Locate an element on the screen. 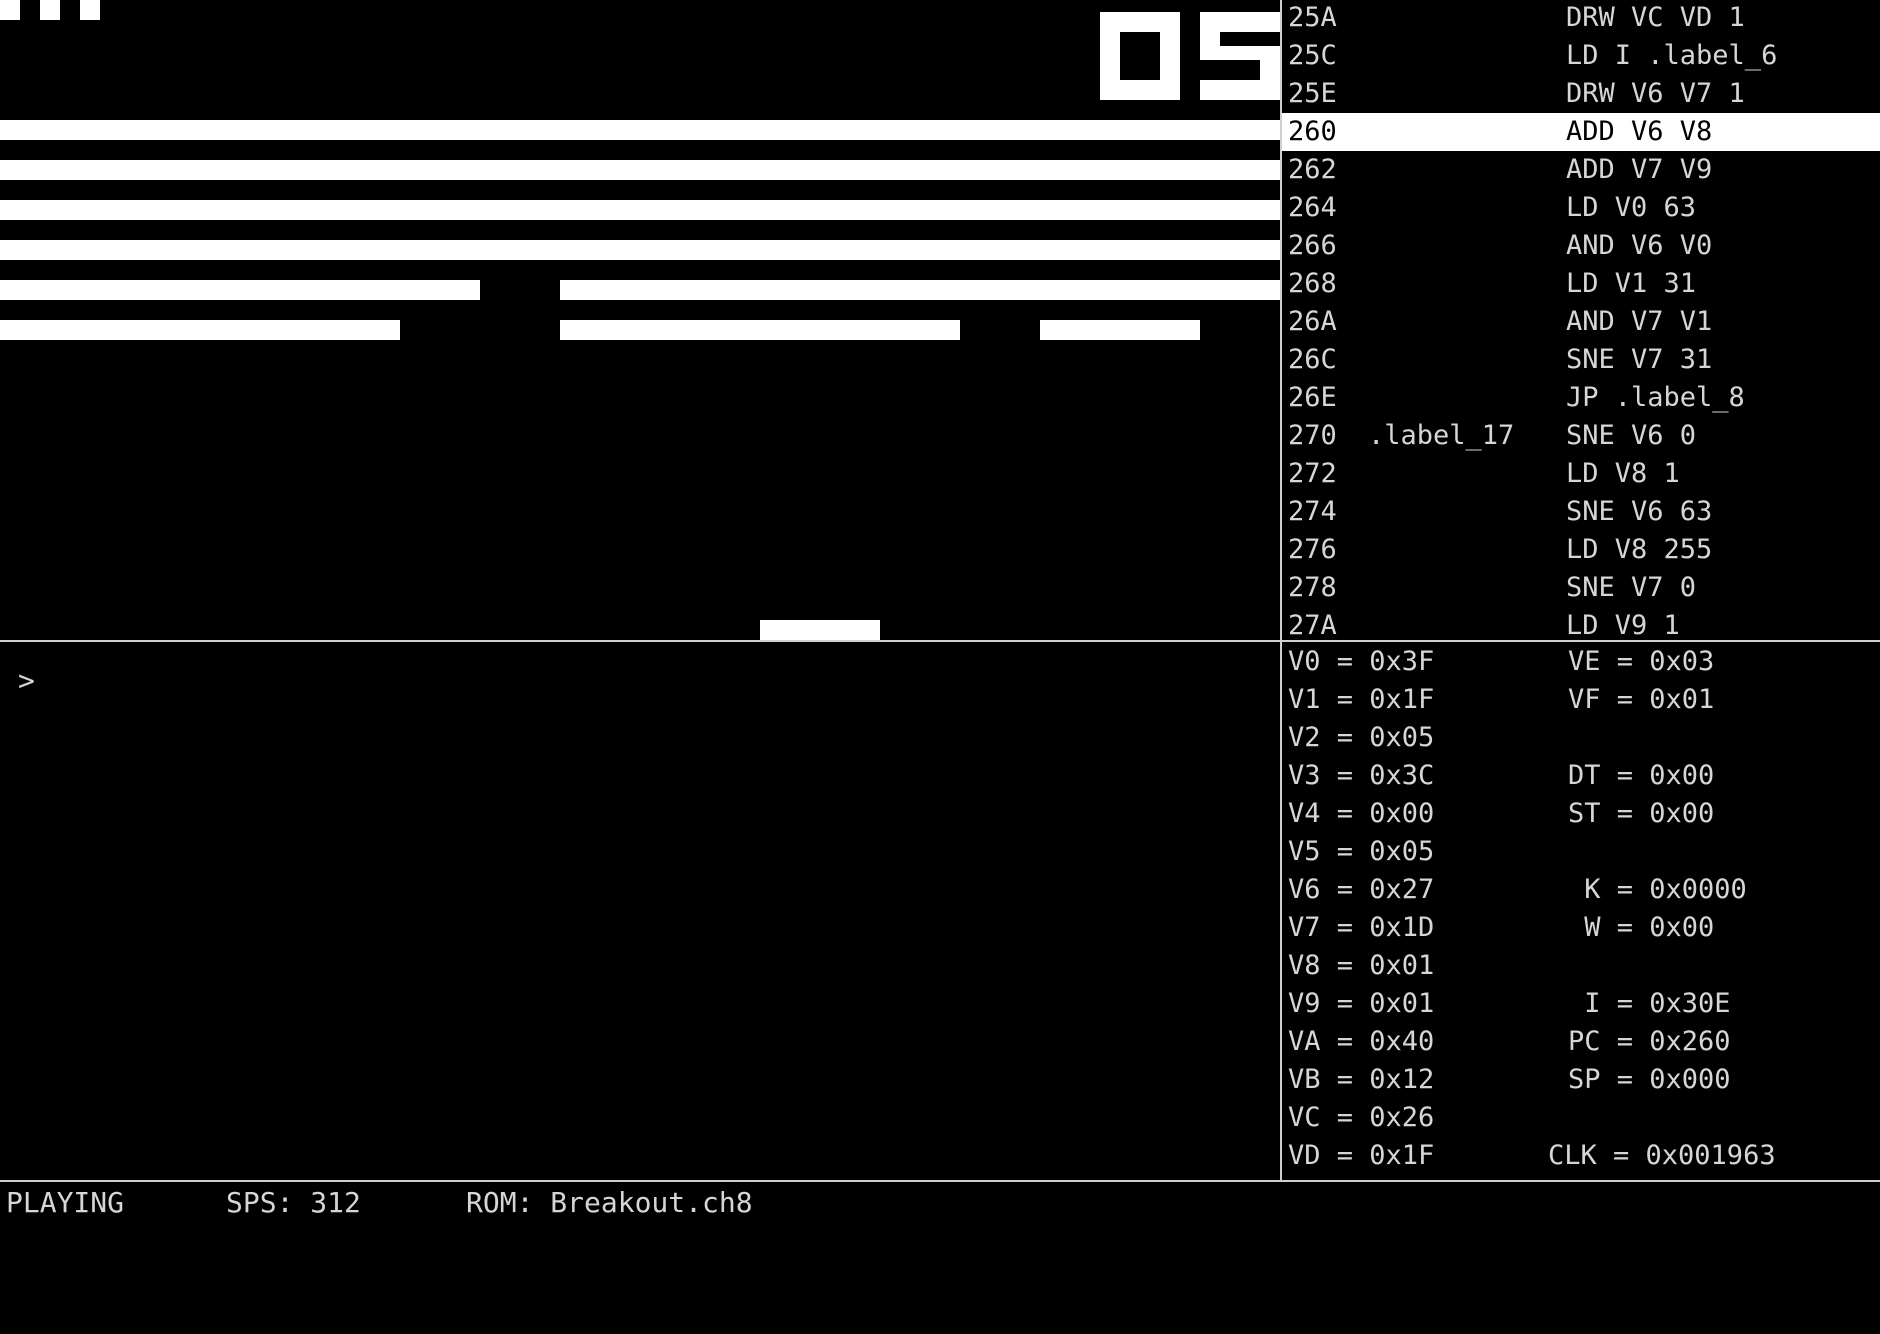  disasm-instruction: DRW VC VD 1 is located at coordinates (1655, 17).